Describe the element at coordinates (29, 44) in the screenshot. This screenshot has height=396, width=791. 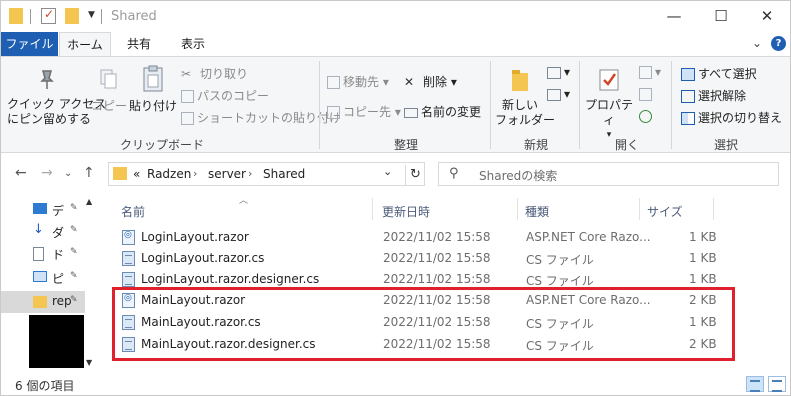
I see `tab-file: ファイル` at that location.